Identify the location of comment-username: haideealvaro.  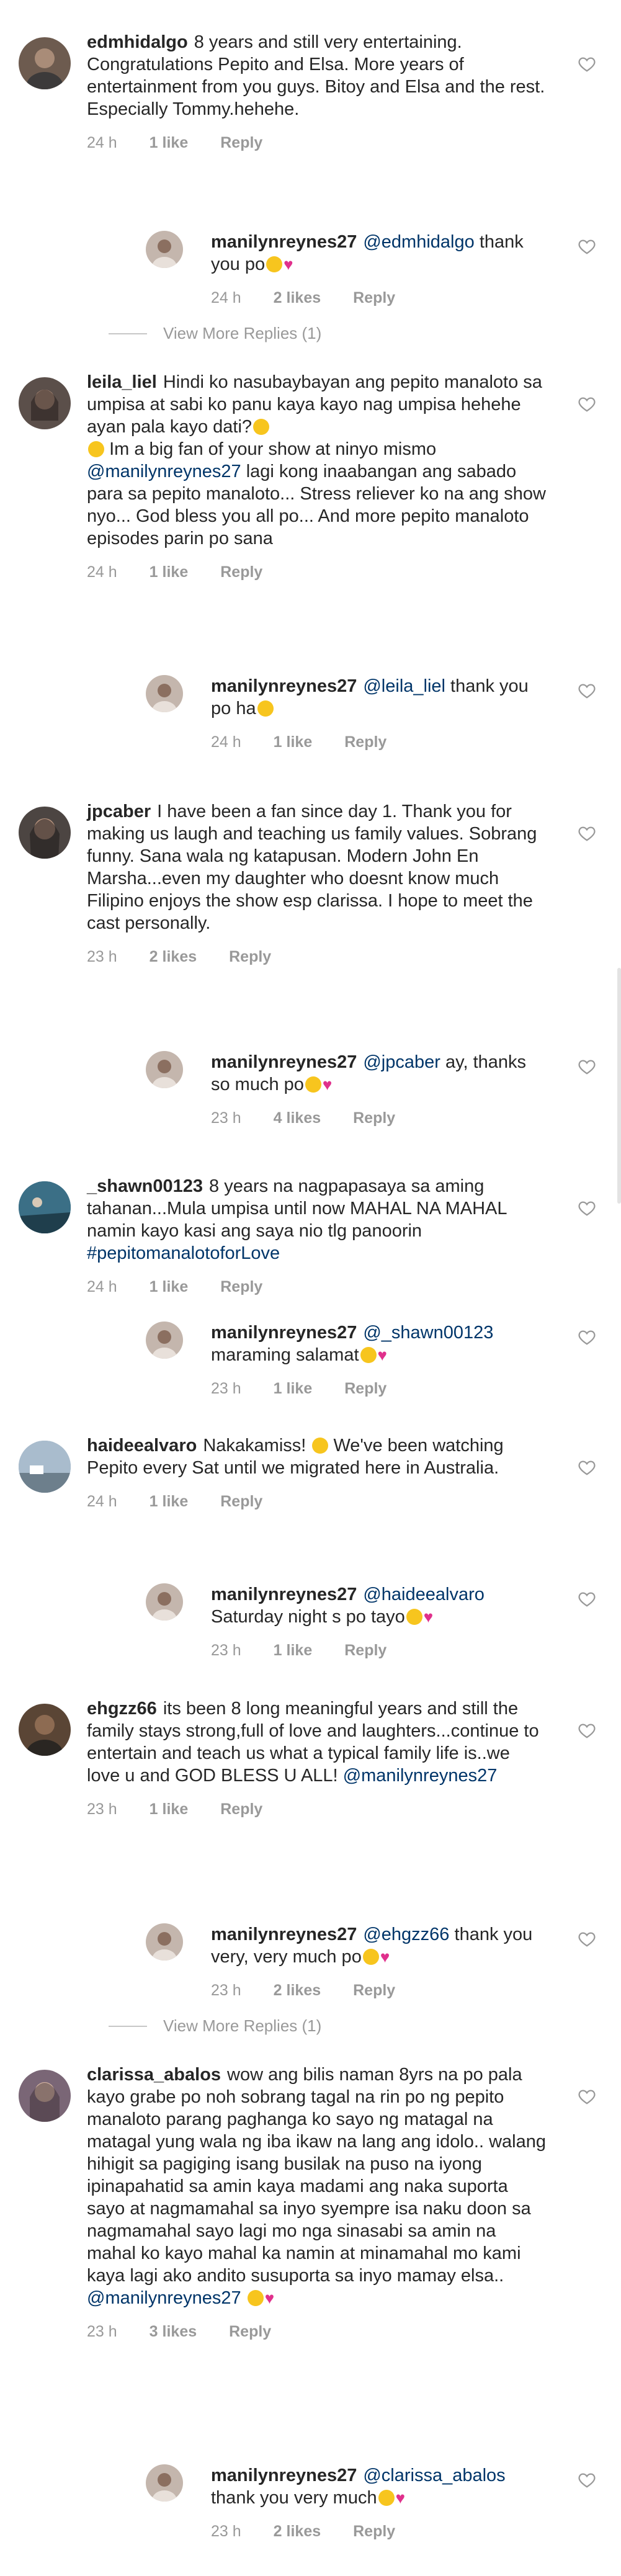
(142, 1446).